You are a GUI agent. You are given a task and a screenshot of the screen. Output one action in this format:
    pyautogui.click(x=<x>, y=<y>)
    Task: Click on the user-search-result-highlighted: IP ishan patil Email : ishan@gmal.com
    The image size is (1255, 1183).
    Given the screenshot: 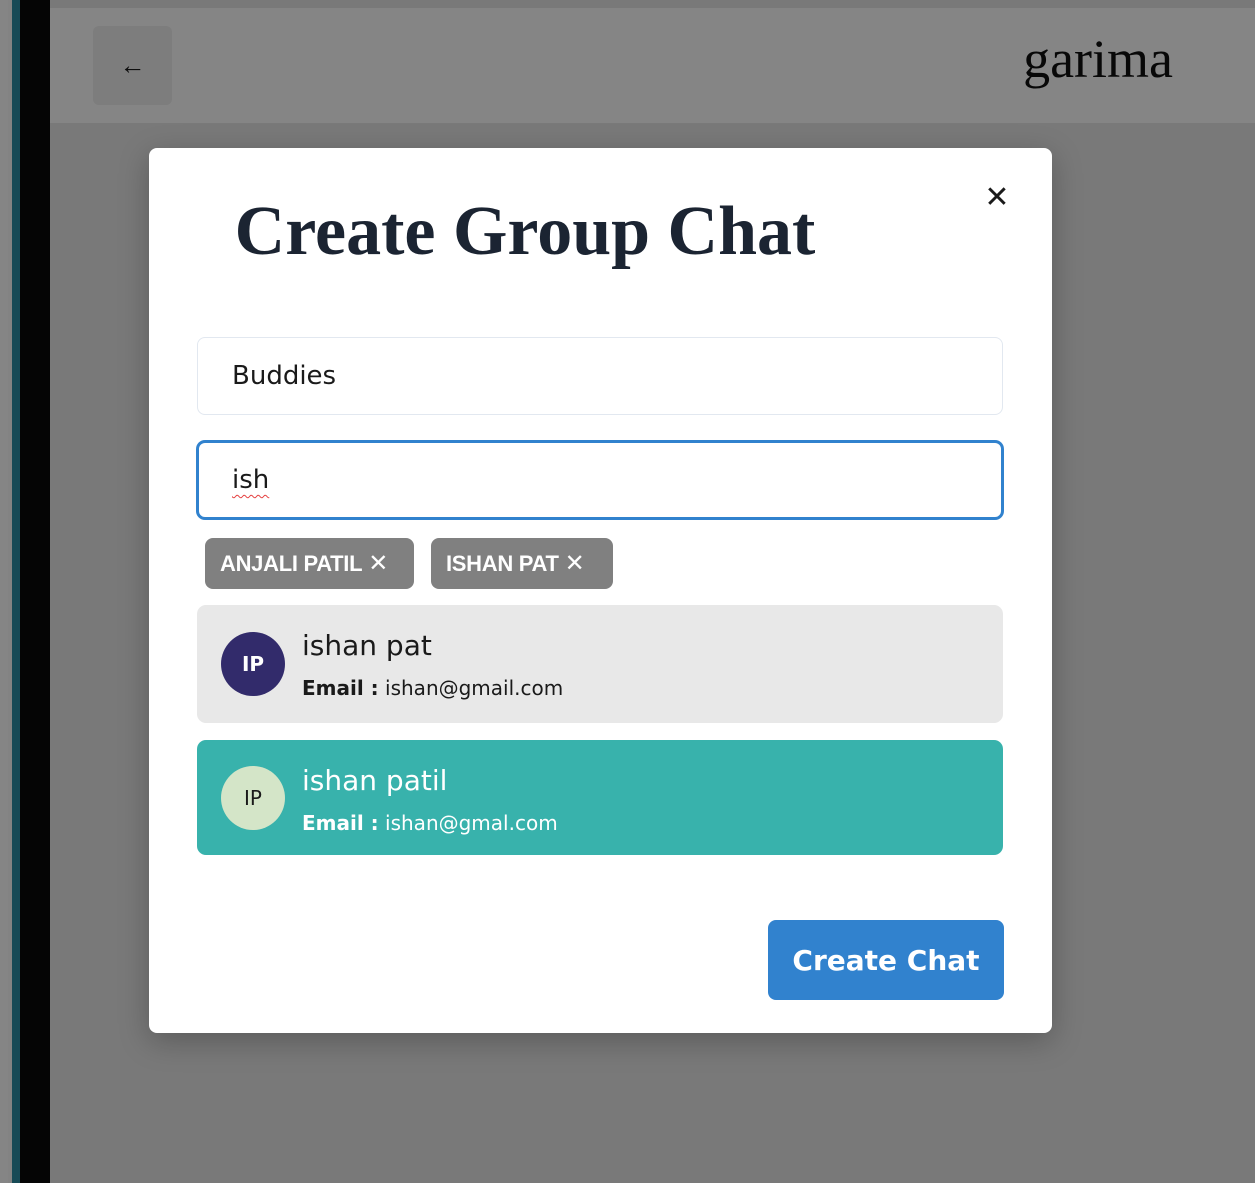 What is the action you would take?
    pyautogui.click(x=600, y=797)
    